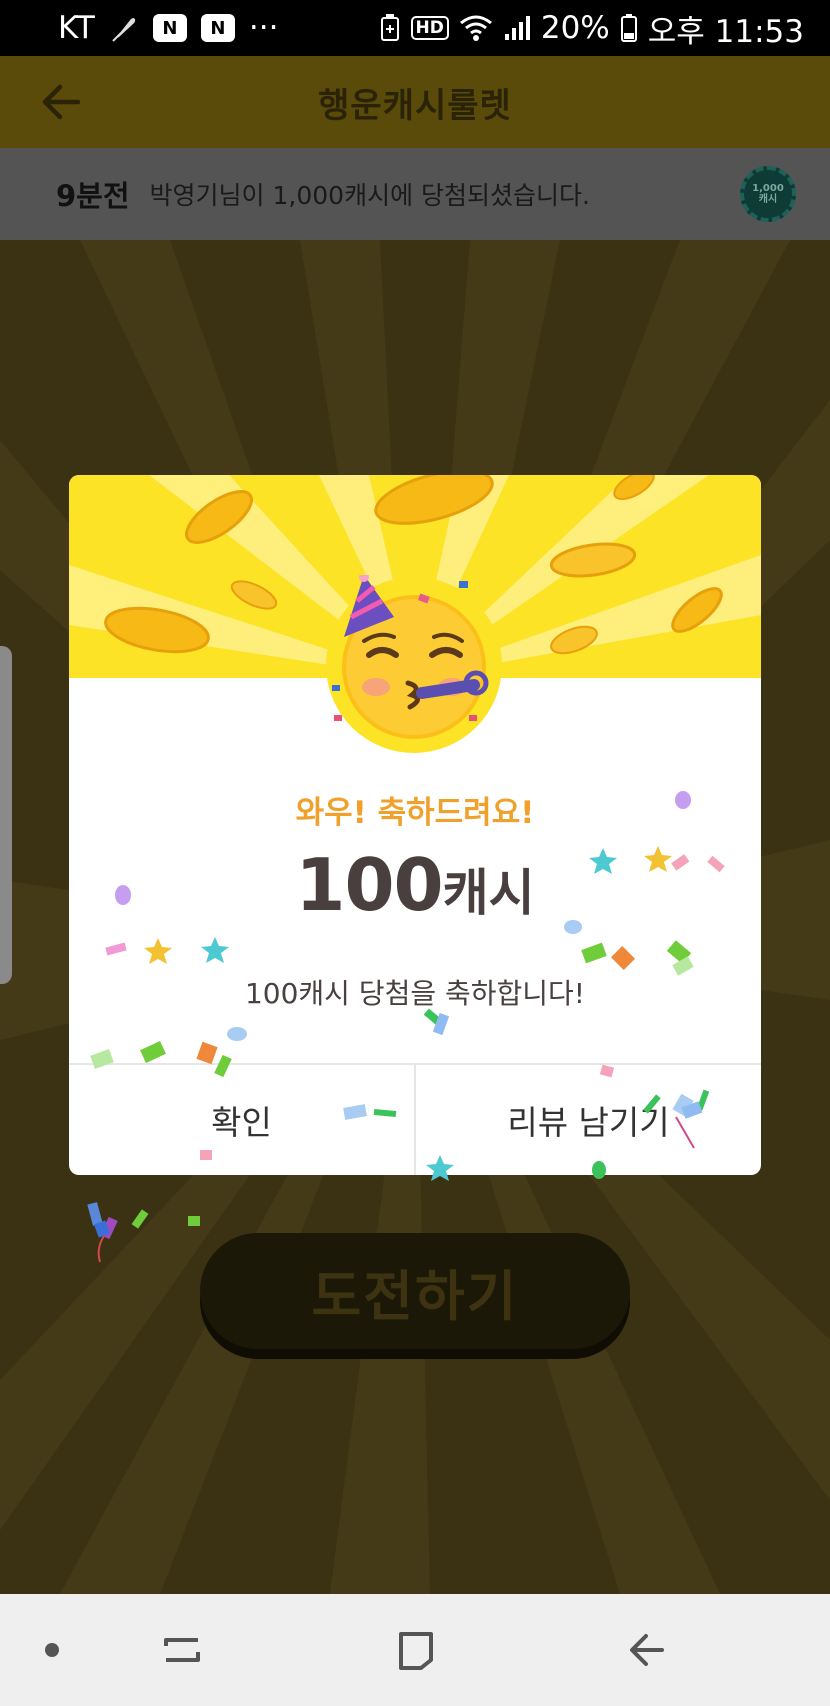 Image resolution: width=830 pixels, height=1706 pixels. What do you see at coordinates (429, 28) in the screenshot?
I see `hd-badge: HD` at bounding box center [429, 28].